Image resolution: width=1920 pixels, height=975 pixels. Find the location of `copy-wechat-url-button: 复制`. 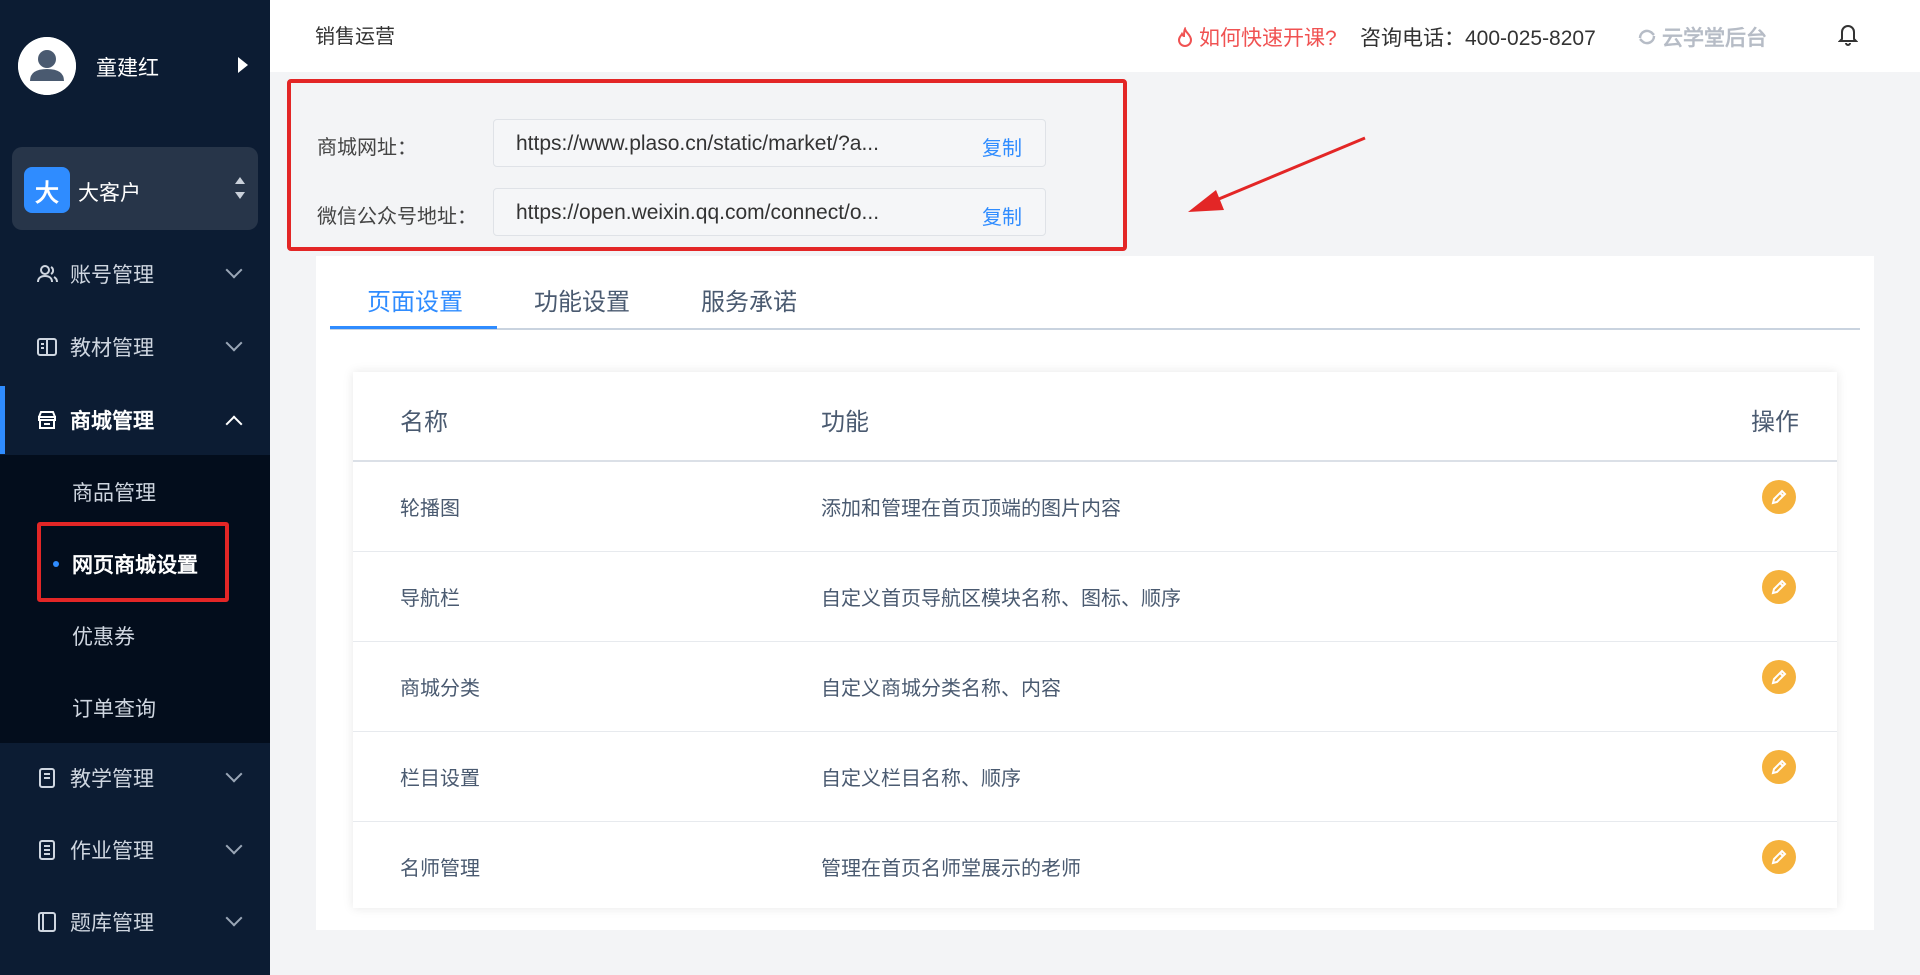

copy-wechat-url-button: 复制 is located at coordinates (1002, 215).